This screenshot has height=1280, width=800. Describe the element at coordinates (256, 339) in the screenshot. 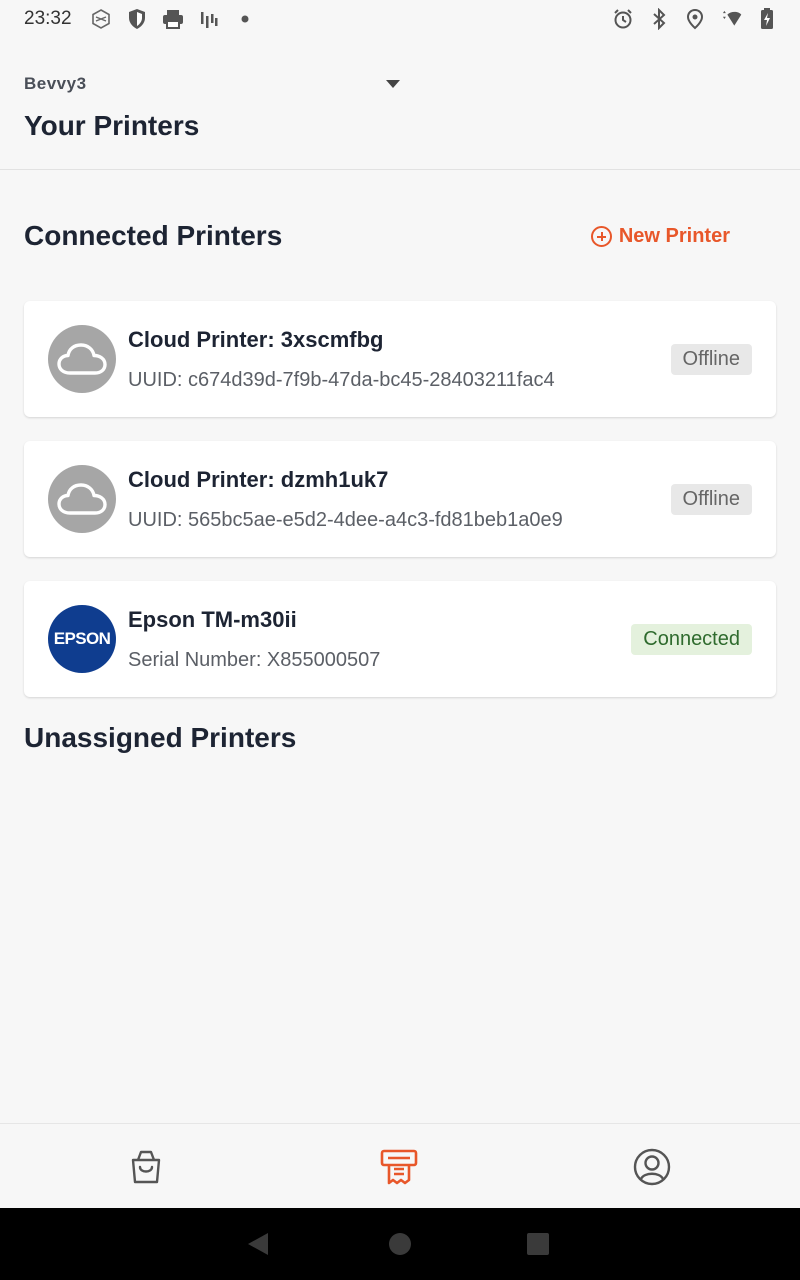

I see `printer-name: Cloud Printer: 3xscmfbg` at that location.